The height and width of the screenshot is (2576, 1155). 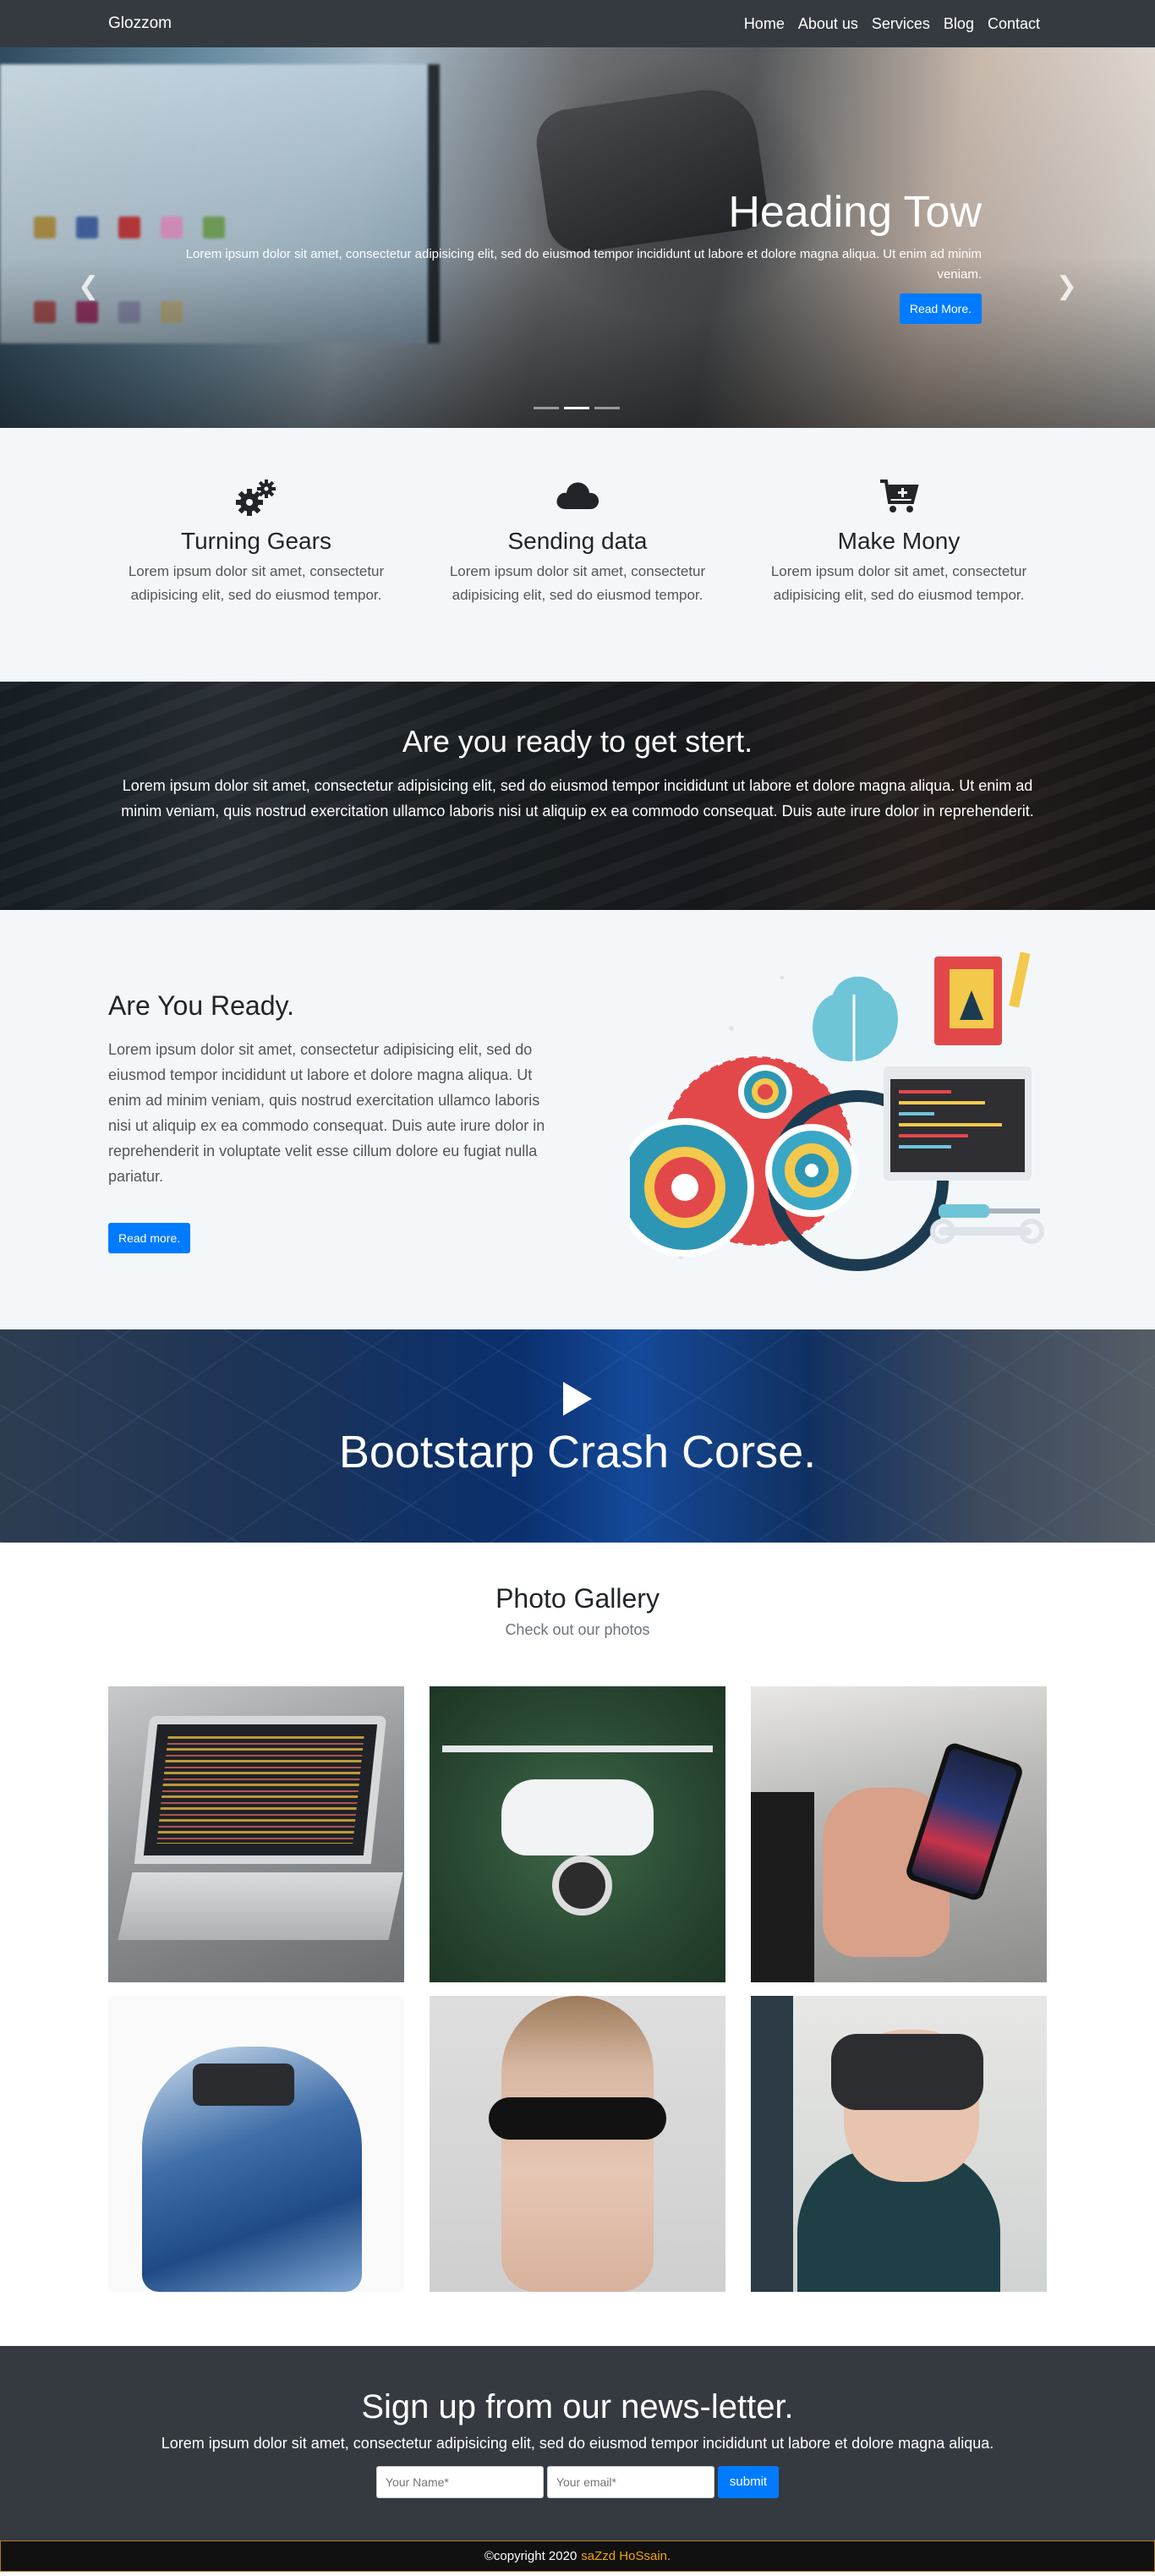 What do you see at coordinates (459, 2482) in the screenshot?
I see `name-input` at bounding box center [459, 2482].